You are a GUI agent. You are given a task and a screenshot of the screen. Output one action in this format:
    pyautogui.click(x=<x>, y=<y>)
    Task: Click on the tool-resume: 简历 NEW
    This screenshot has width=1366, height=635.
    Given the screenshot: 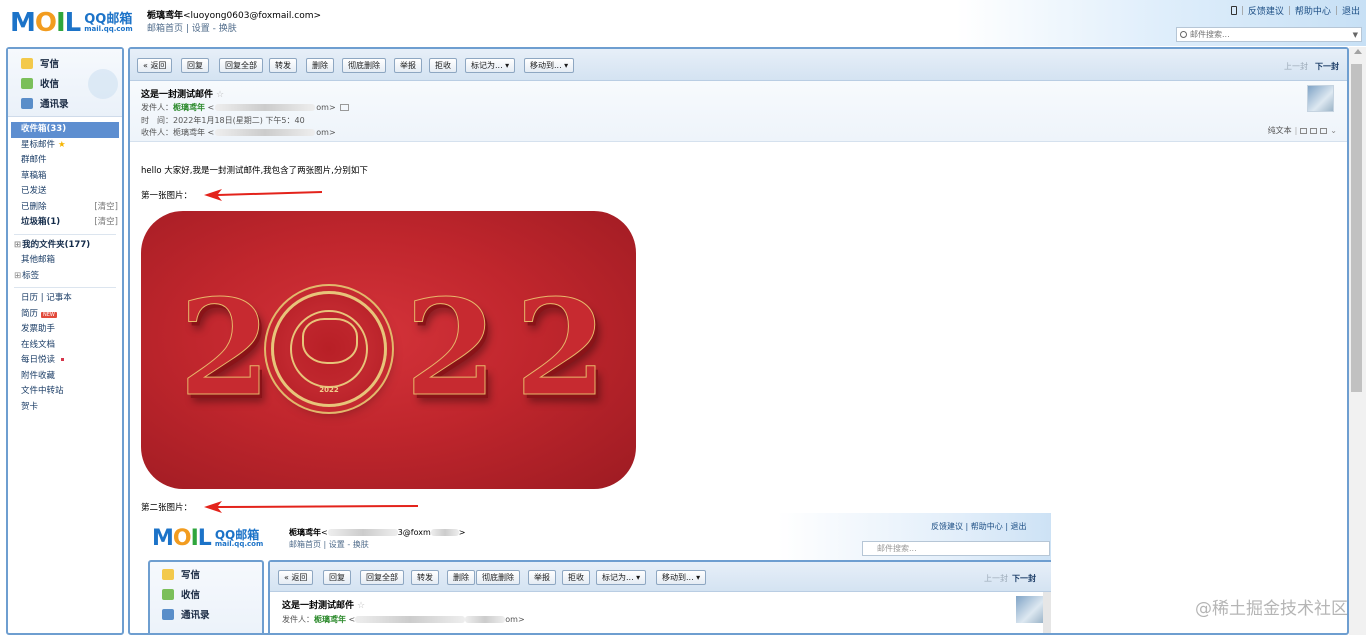 What is the action you would take?
    pyautogui.click(x=65, y=315)
    